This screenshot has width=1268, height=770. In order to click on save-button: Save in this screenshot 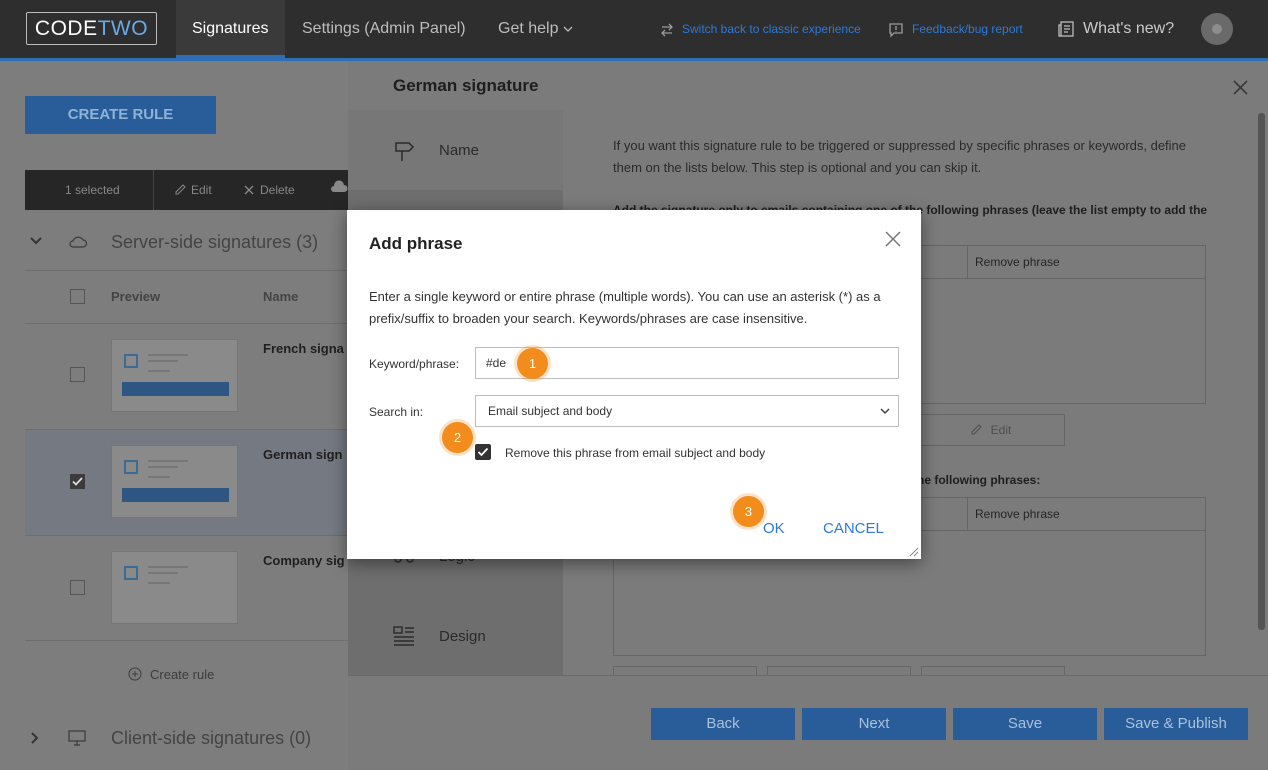, I will do `click(1025, 724)`.